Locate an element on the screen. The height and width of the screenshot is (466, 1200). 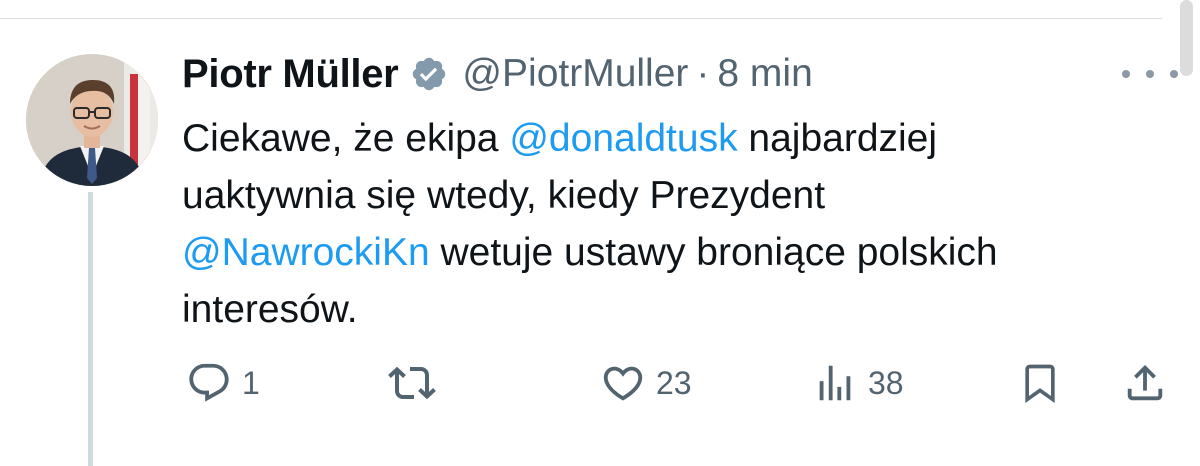
share-button is located at coordinates (1145, 383).